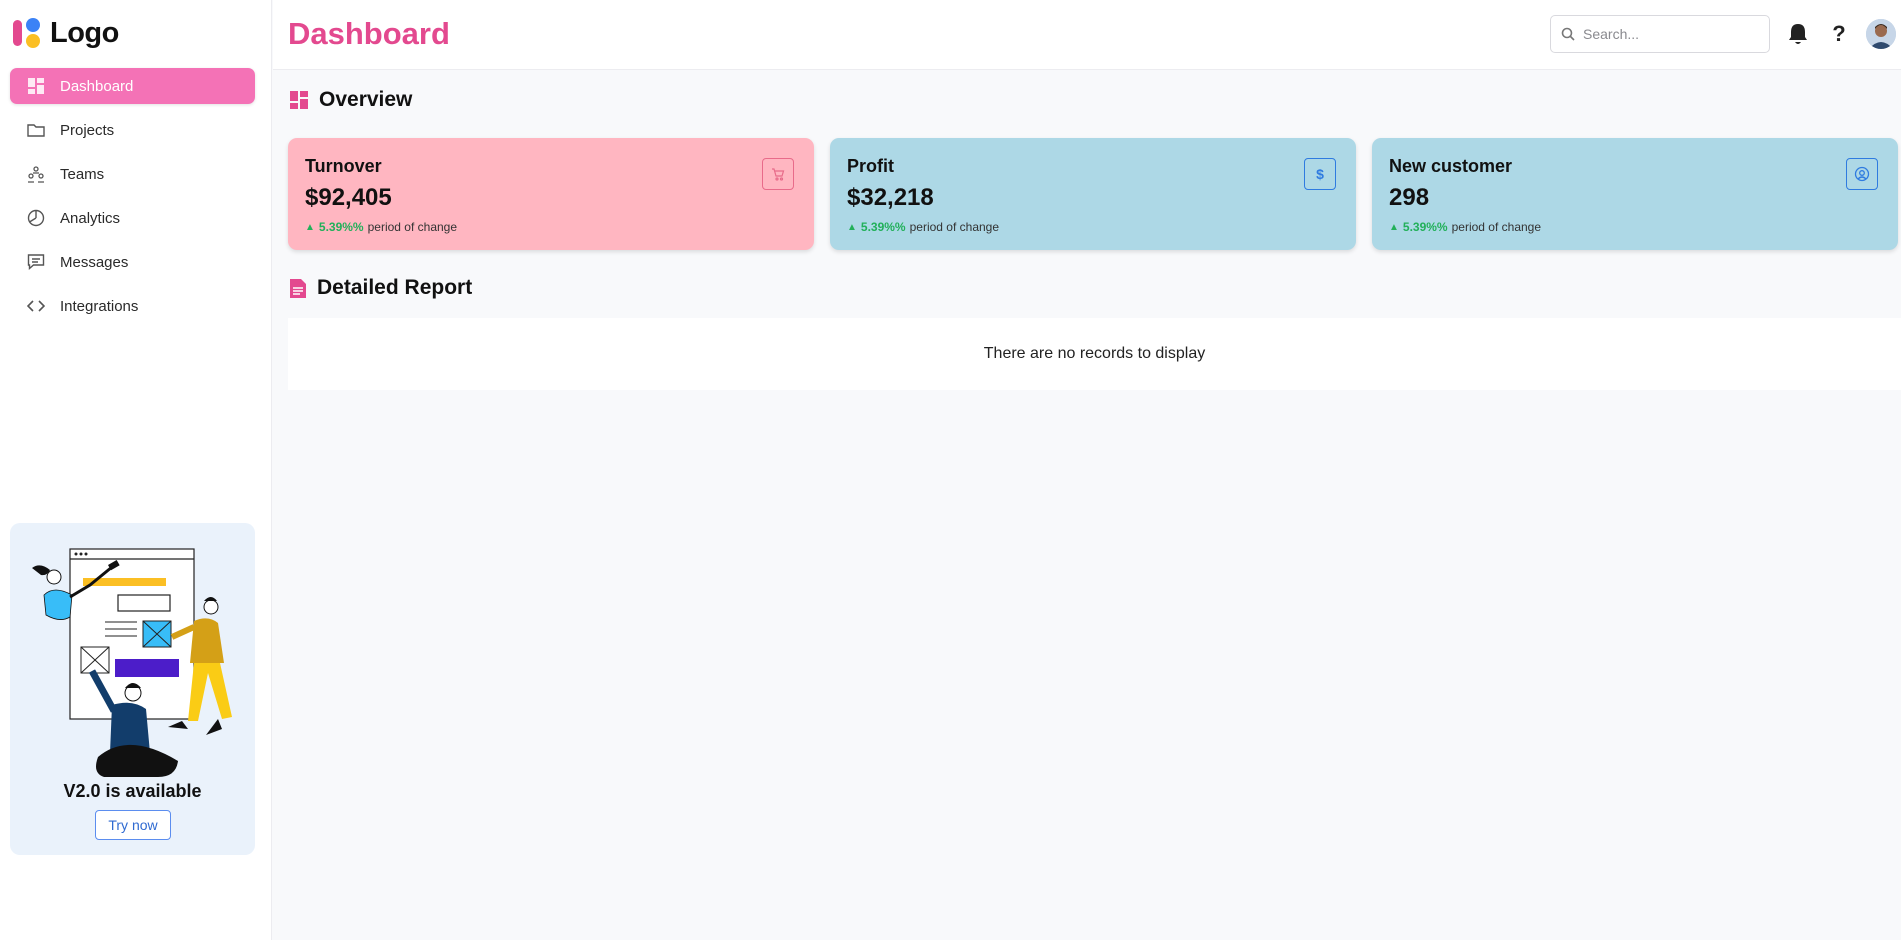 The height and width of the screenshot is (940, 1901). What do you see at coordinates (36, 174) in the screenshot?
I see `teams-icon` at bounding box center [36, 174].